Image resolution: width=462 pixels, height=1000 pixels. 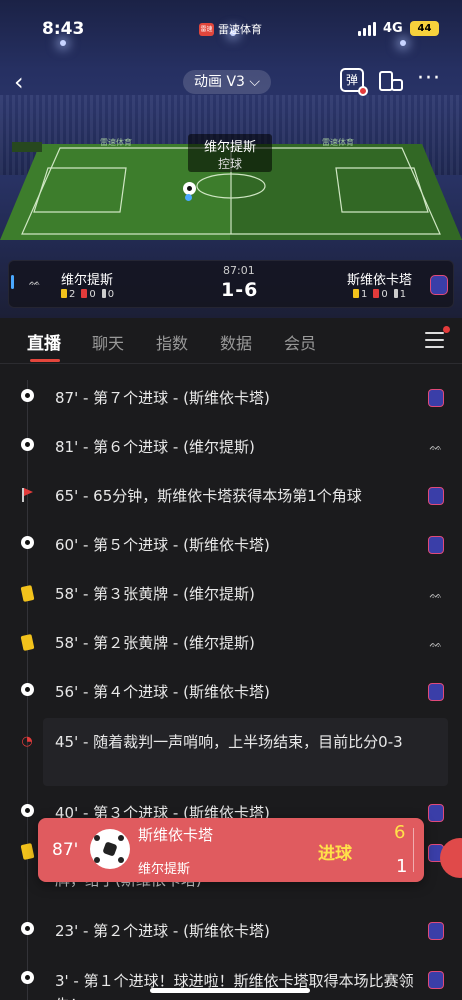 What do you see at coordinates (44, 341) in the screenshot?
I see `tab-live: 直播` at bounding box center [44, 341].